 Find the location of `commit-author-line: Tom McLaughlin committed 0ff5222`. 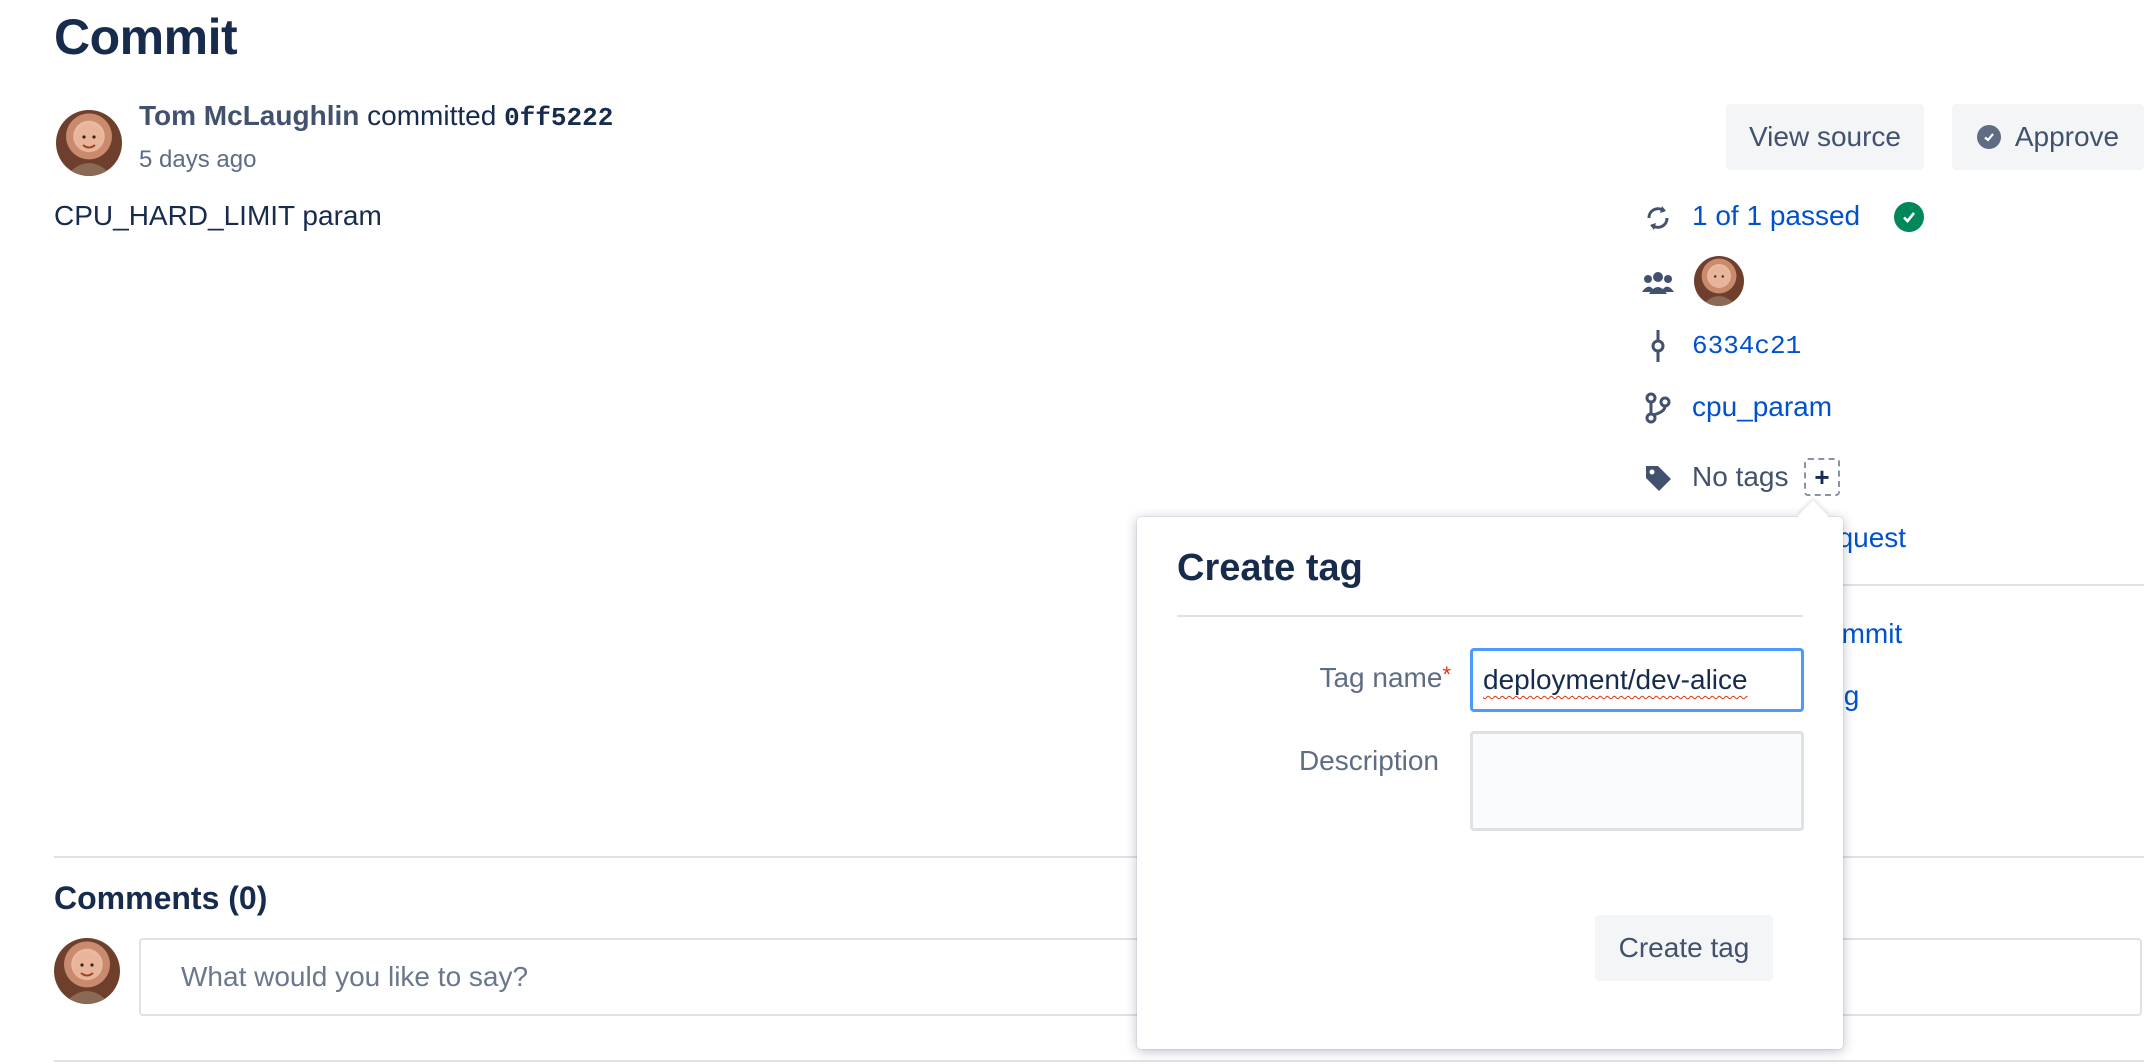

commit-author-line: Tom McLaughlin committed 0ff5222 is located at coordinates (376, 116).